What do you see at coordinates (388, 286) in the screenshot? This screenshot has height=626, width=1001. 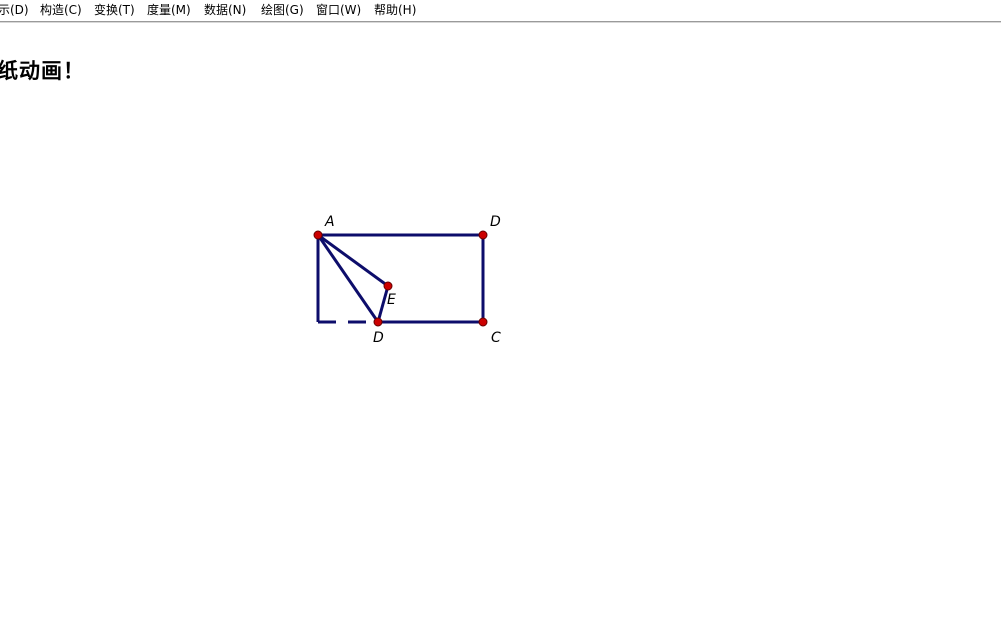 I see `point-e` at bounding box center [388, 286].